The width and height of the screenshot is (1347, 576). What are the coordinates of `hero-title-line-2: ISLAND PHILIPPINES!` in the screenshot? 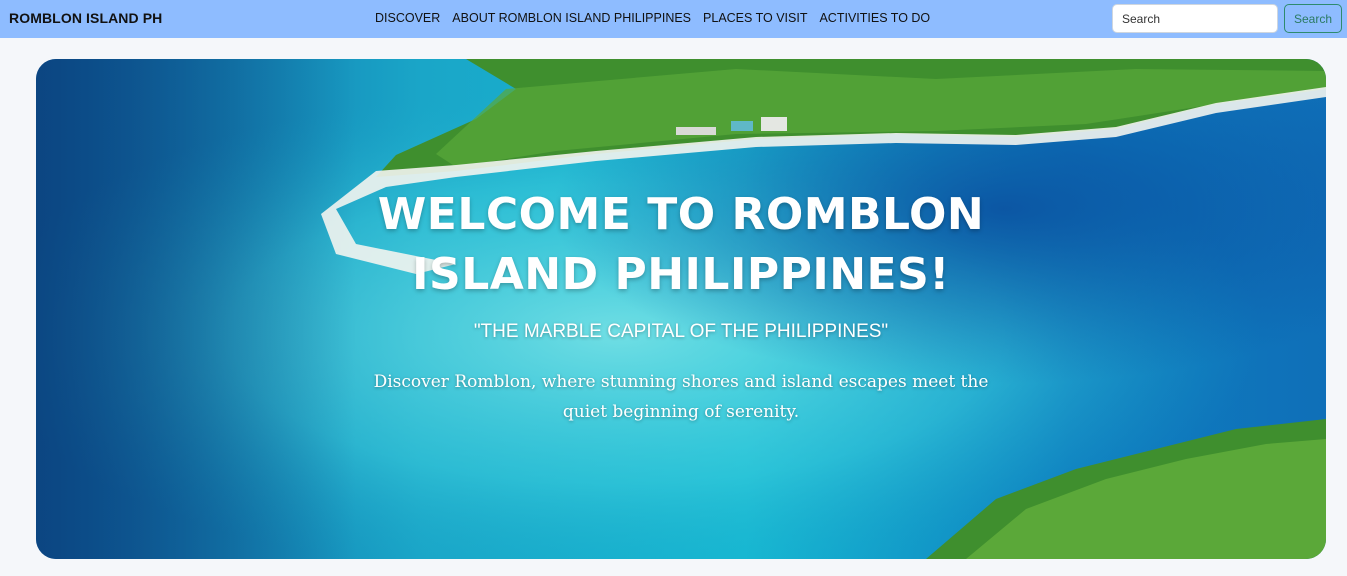 It's located at (681, 274).